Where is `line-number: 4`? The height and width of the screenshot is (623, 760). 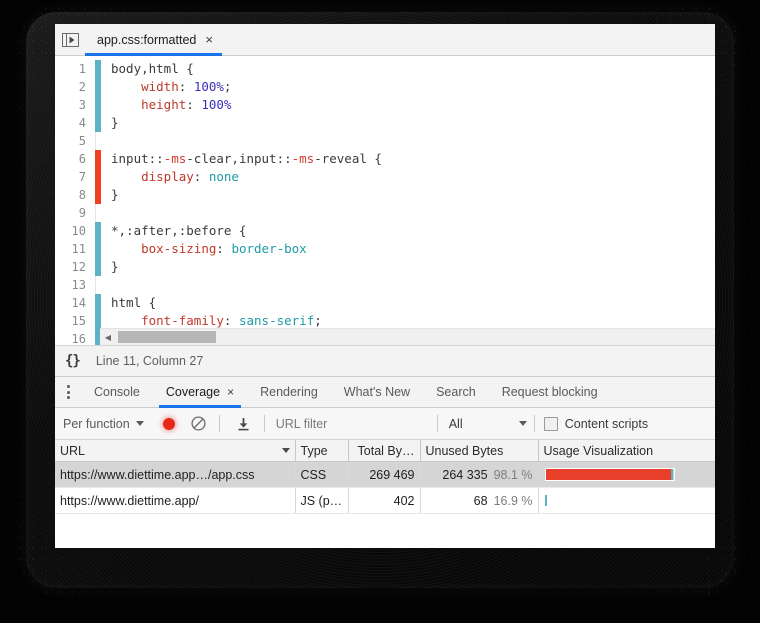
line-number: 4 is located at coordinates (75, 123).